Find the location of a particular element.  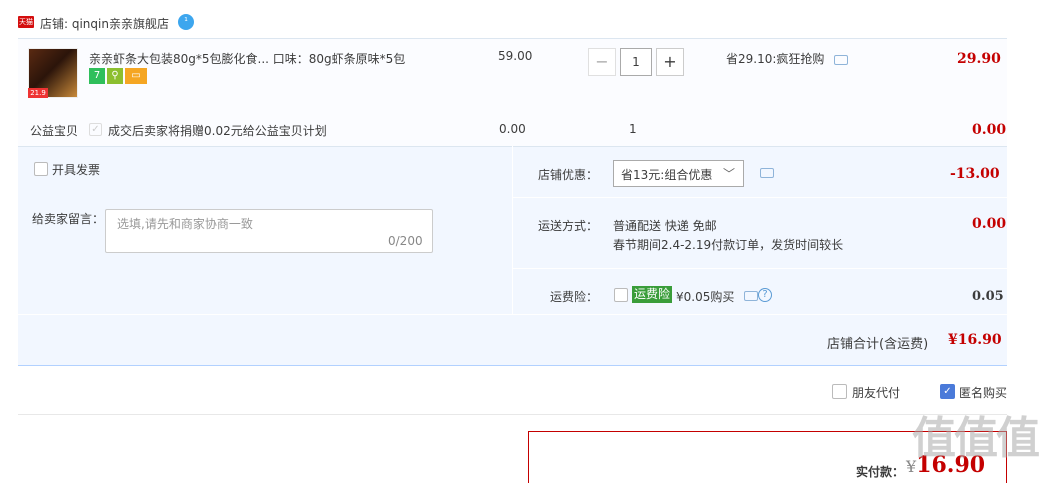

charity-price: 0.00 is located at coordinates (512, 129).